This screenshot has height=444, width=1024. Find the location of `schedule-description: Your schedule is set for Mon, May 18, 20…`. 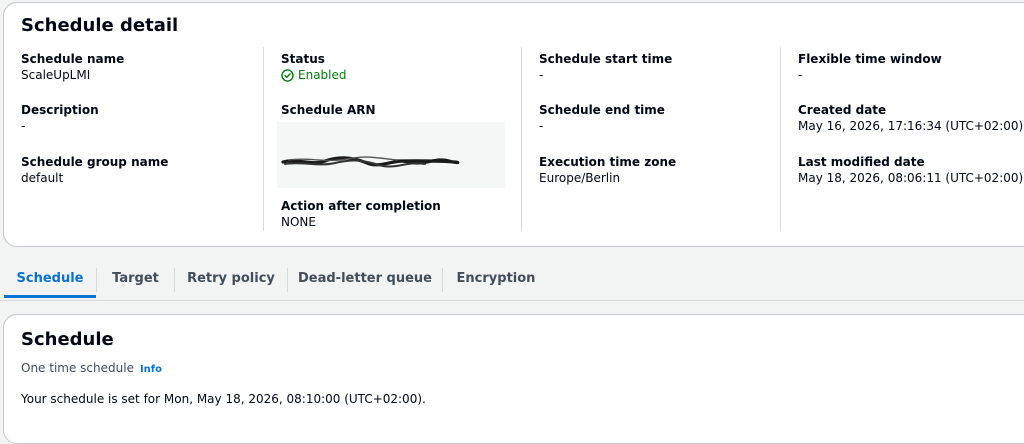

schedule-description: Your schedule is set for Mon, May 18, 20… is located at coordinates (223, 399).